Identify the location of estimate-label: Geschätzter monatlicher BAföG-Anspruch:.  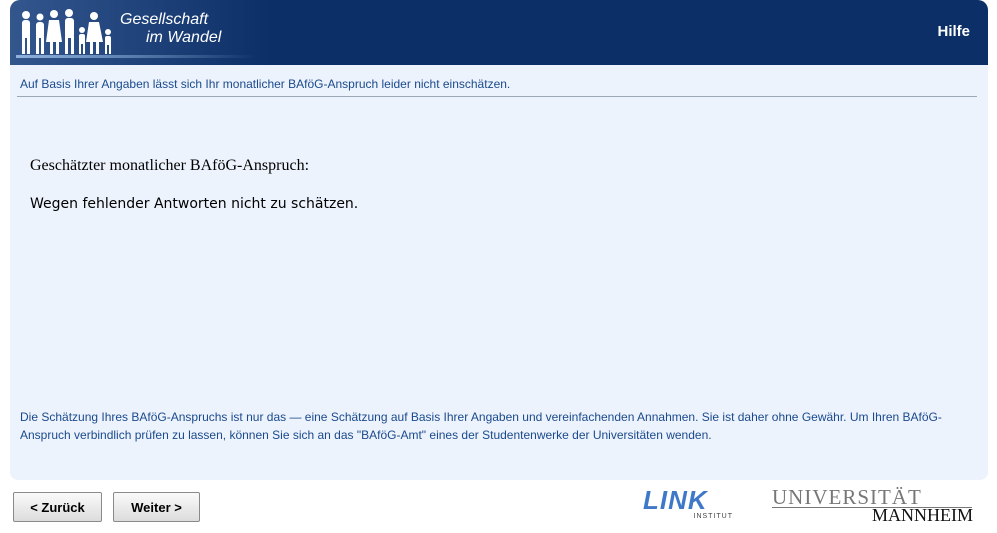
(170, 165).